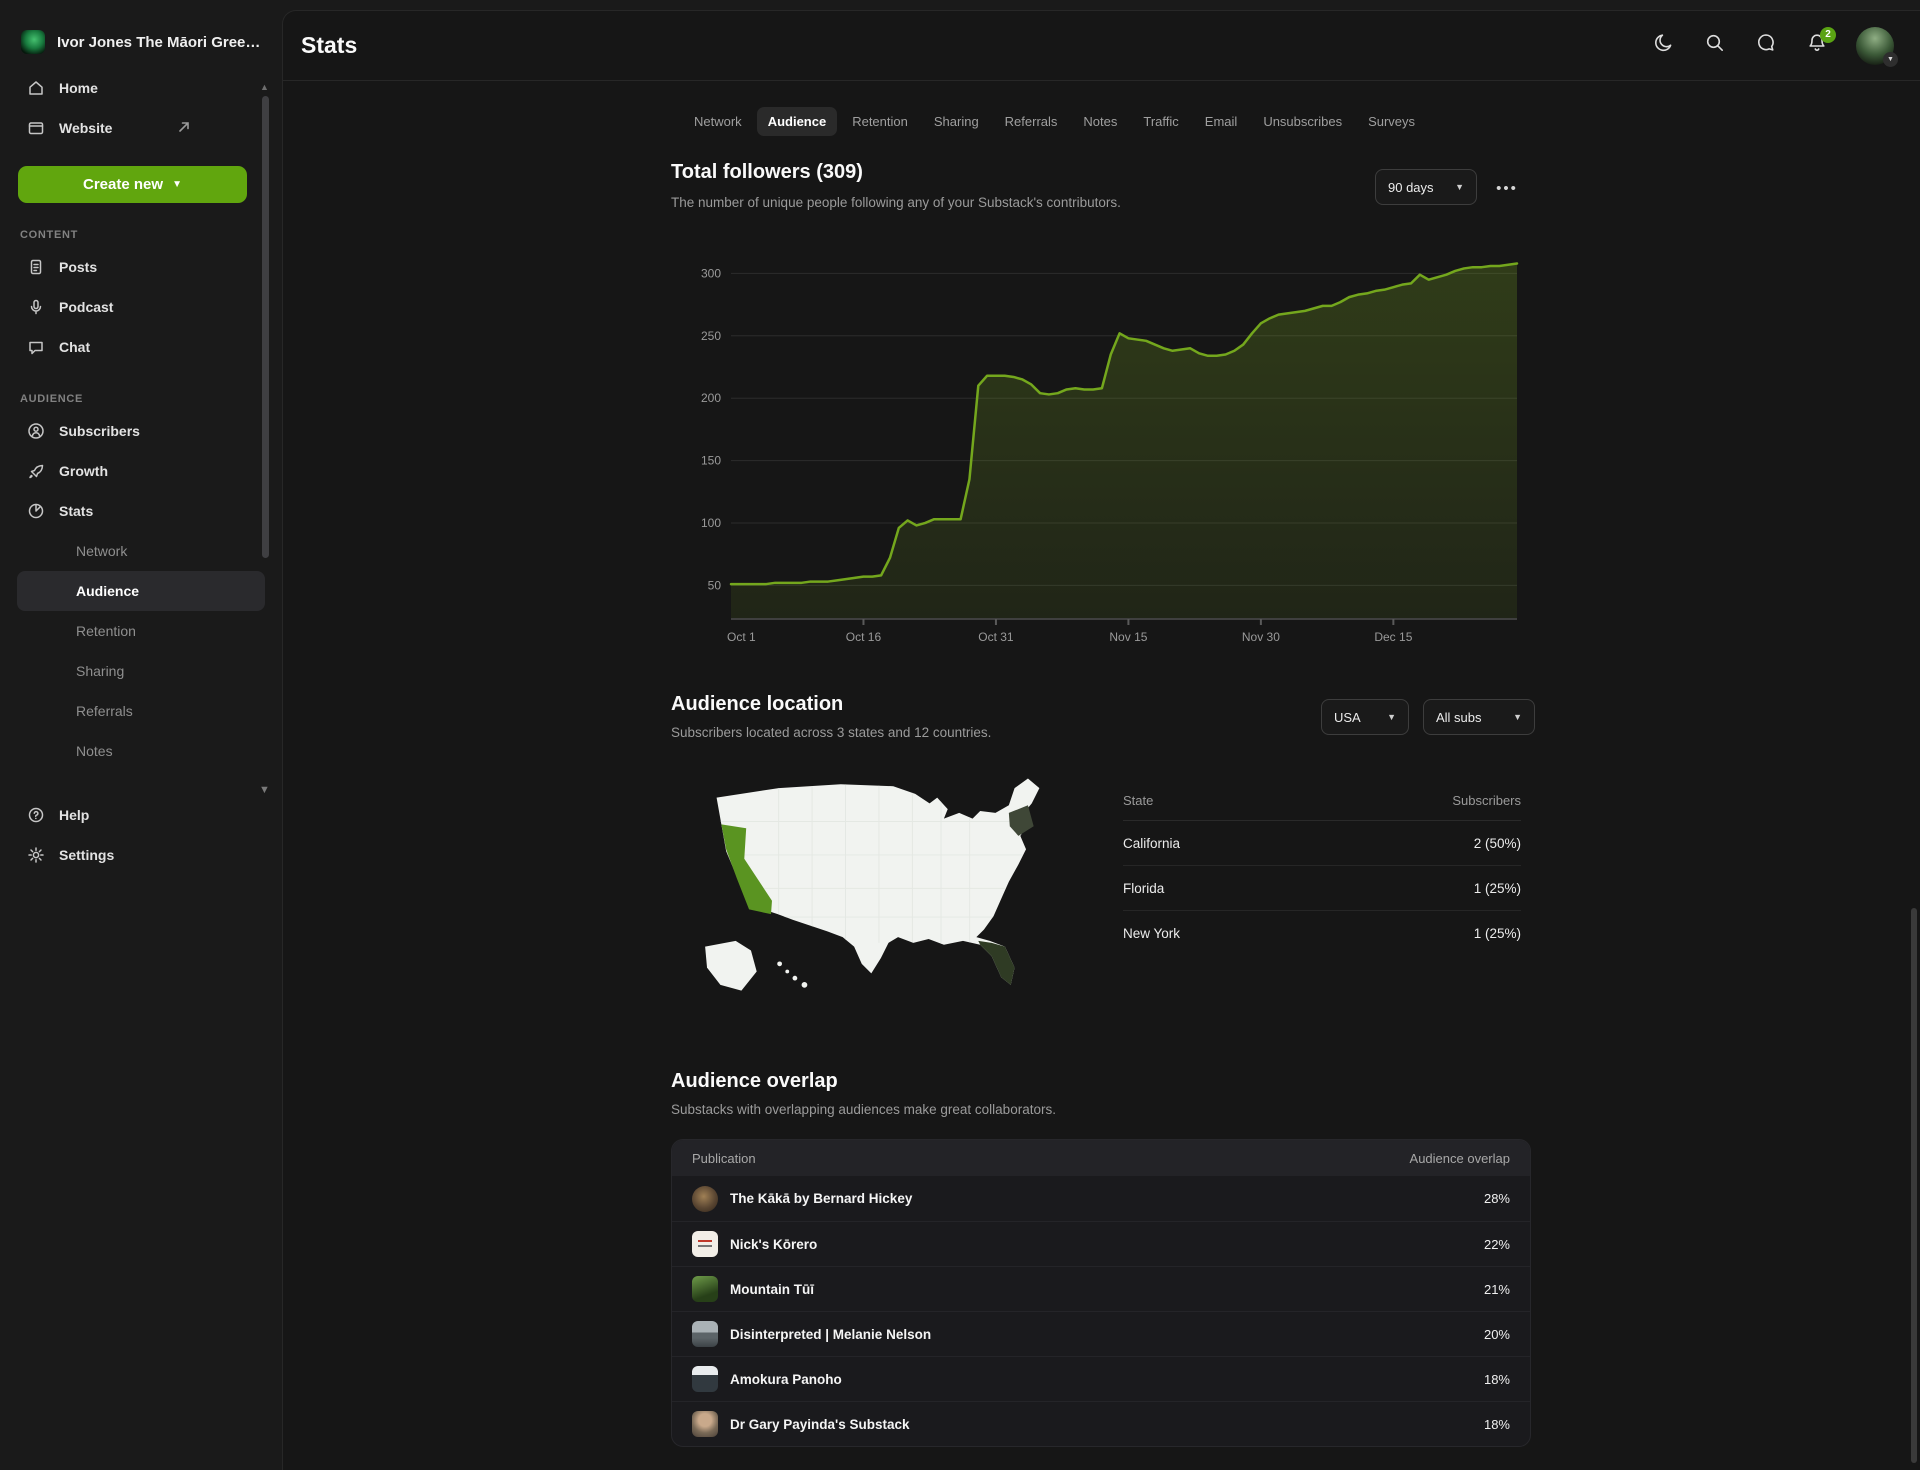 The height and width of the screenshot is (1470, 1920). What do you see at coordinates (1144, 888) in the screenshot?
I see `state-name: Florida` at bounding box center [1144, 888].